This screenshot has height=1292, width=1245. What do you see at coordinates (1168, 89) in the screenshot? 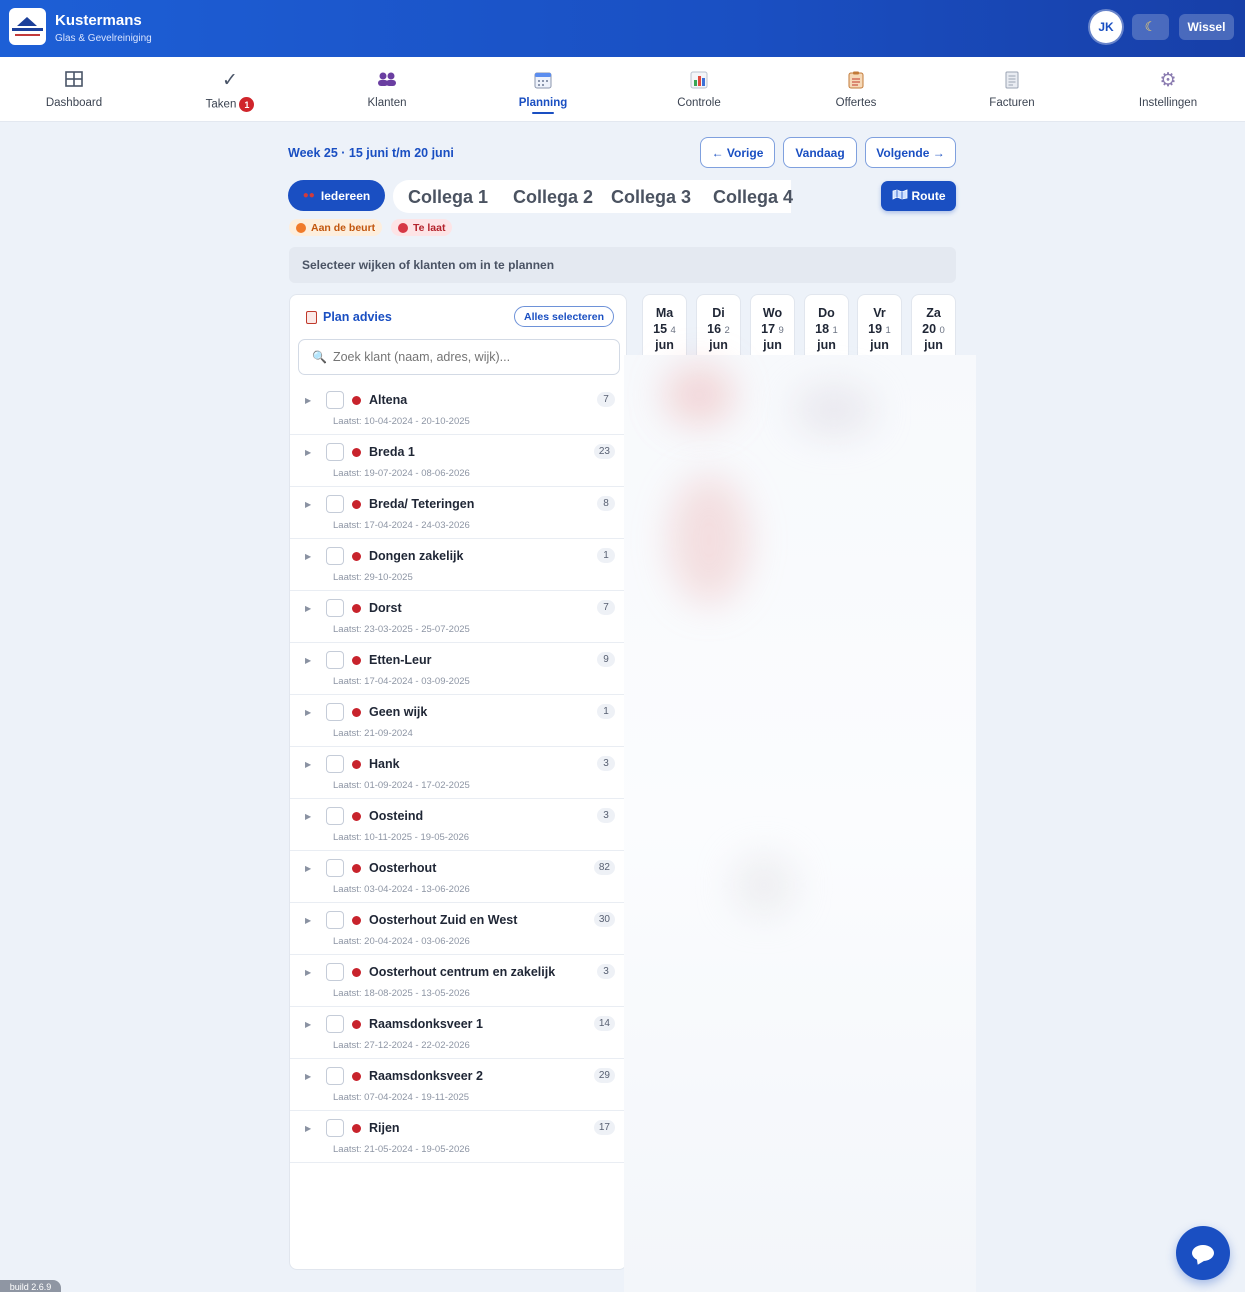
I see `nav-item-instellingen: ⚙ Instellingen` at bounding box center [1168, 89].